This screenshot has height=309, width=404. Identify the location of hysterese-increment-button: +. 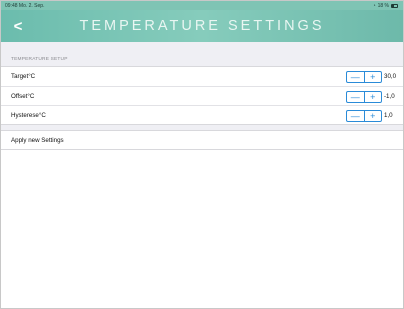
(372, 116).